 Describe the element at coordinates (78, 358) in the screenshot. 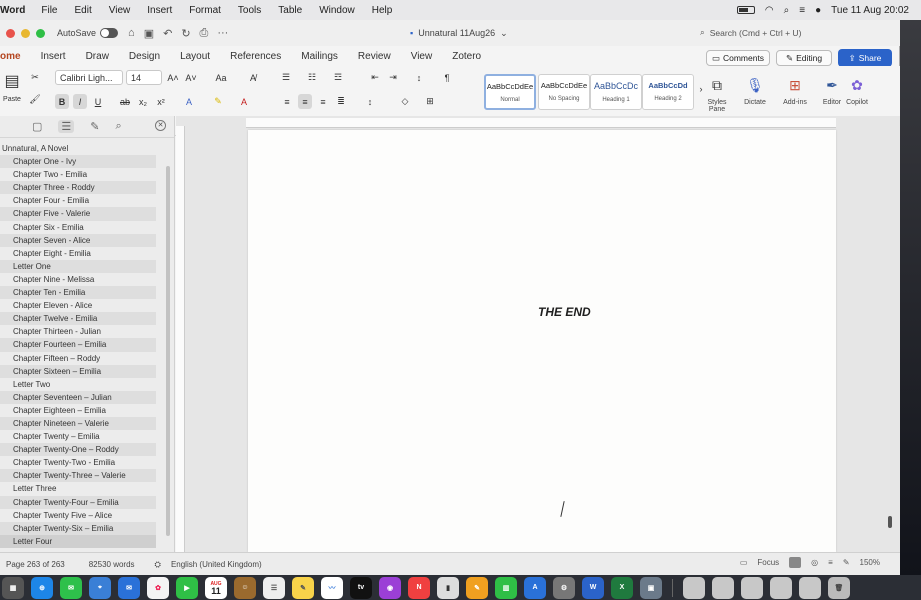

I see `outline-item: Chapter Fifteen – Roddy` at that location.